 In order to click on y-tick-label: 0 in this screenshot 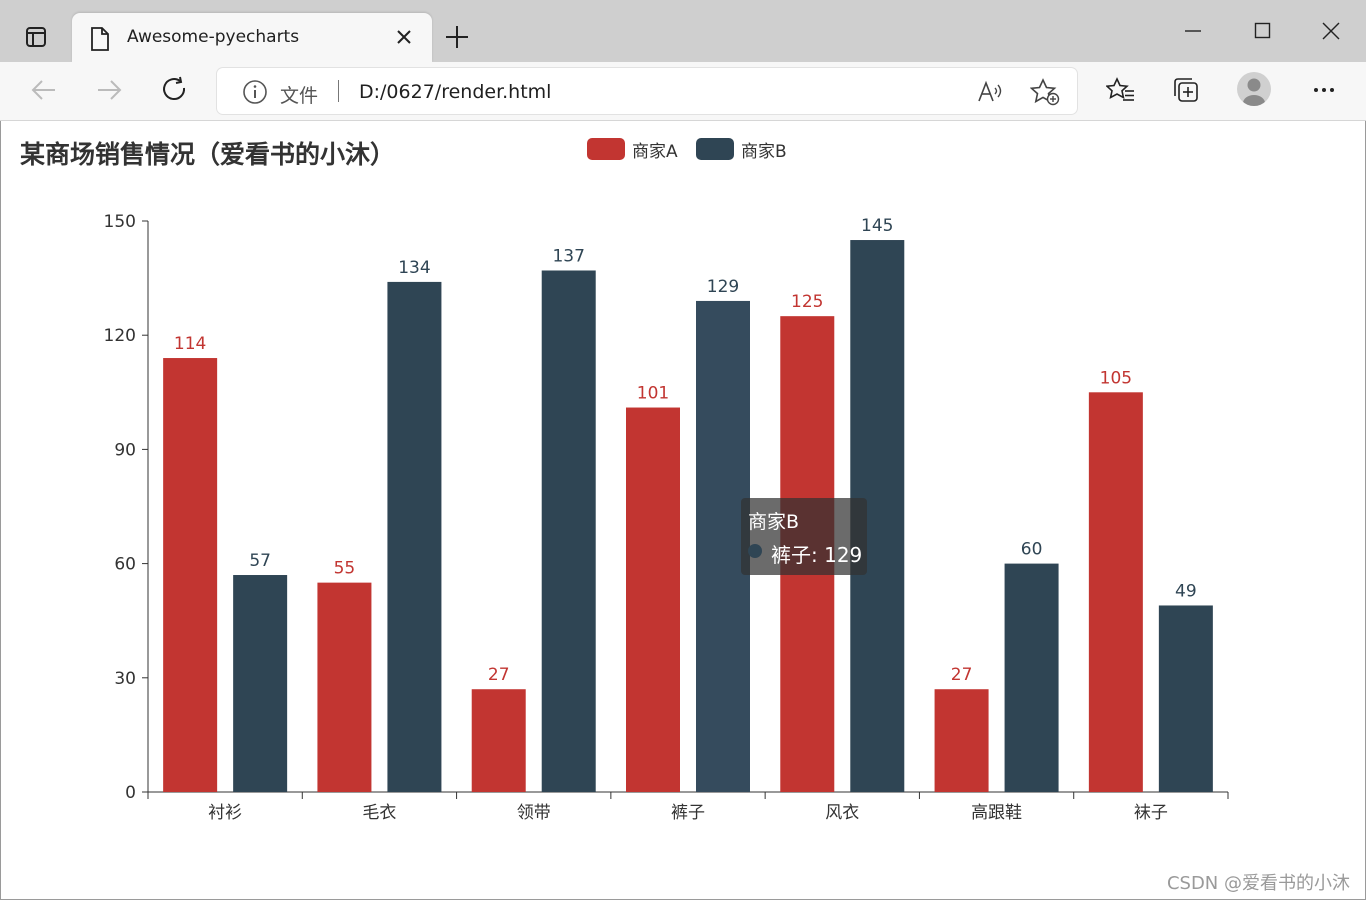, I will do `click(130, 793)`.